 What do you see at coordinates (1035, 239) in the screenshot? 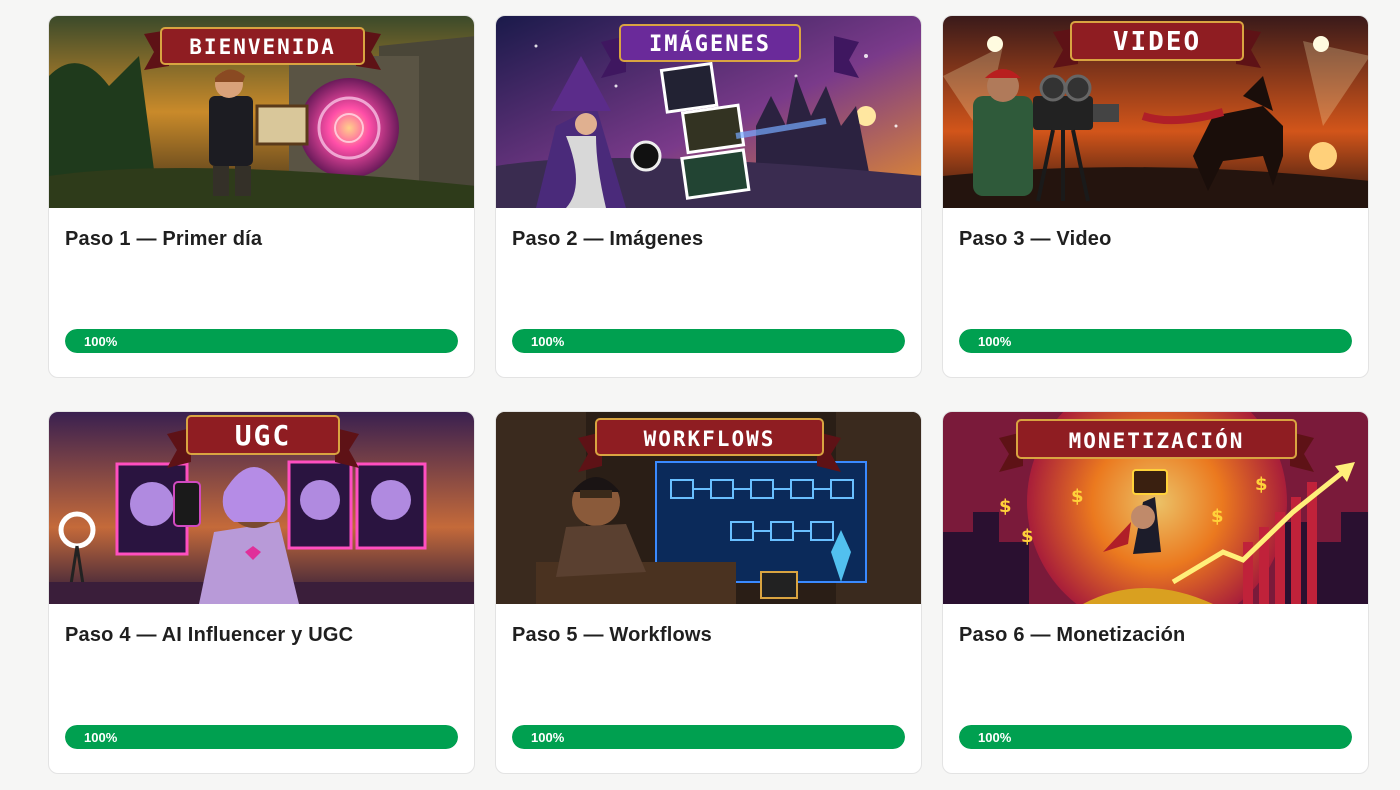
I see `course-title: Paso 3 — Video` at bounding box center [1035, 239].